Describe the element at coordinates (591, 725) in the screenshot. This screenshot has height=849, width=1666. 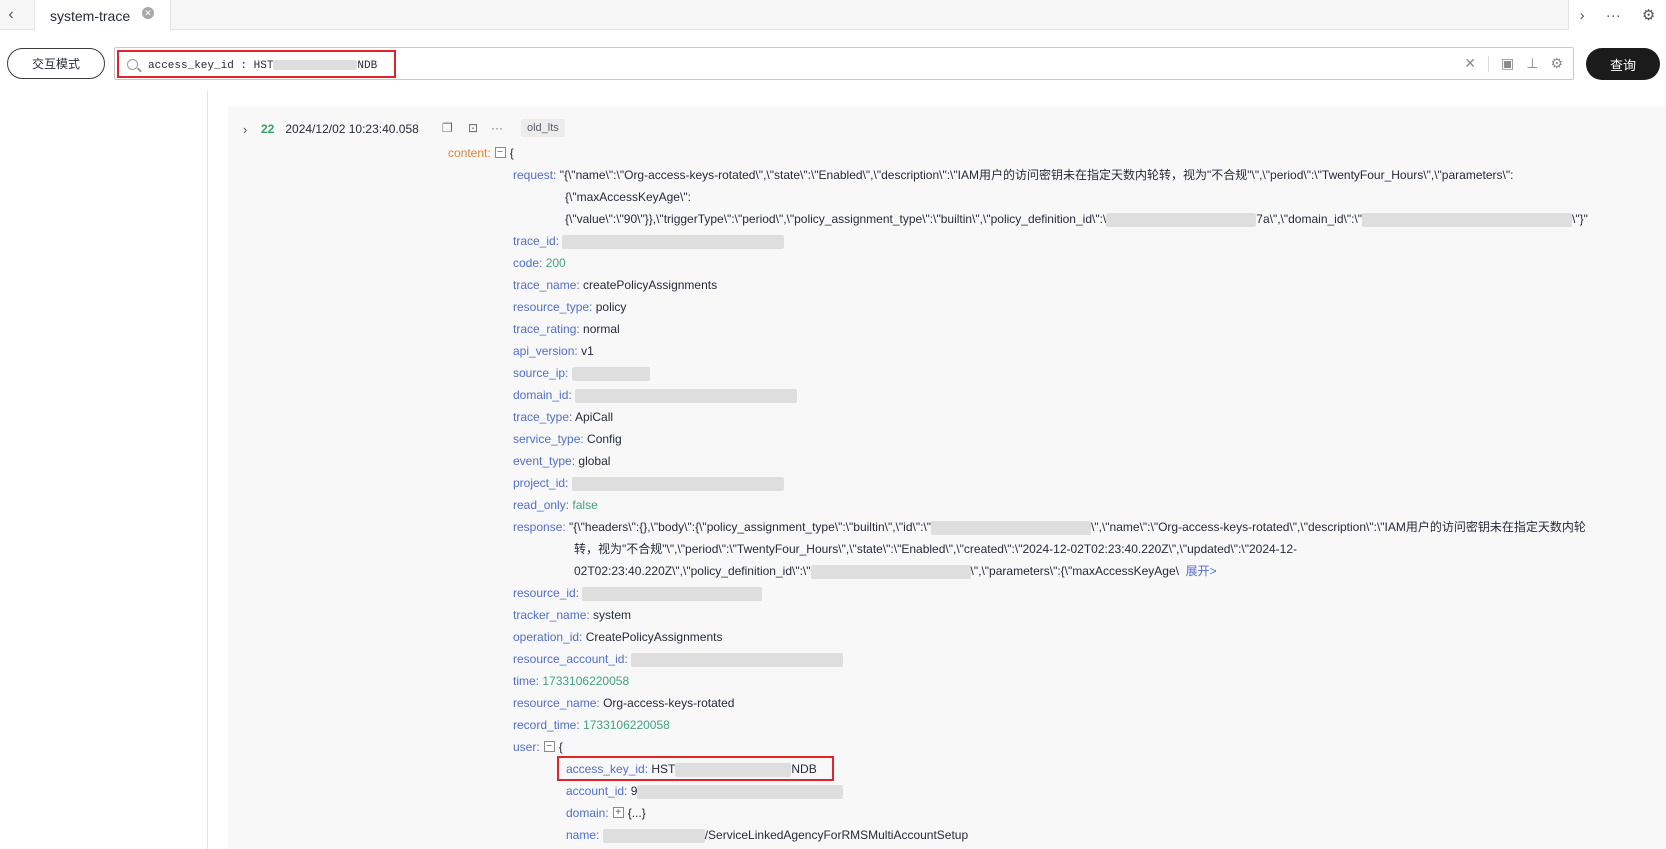
I see `record-time-row: record_time: 1733106220058` at that location.